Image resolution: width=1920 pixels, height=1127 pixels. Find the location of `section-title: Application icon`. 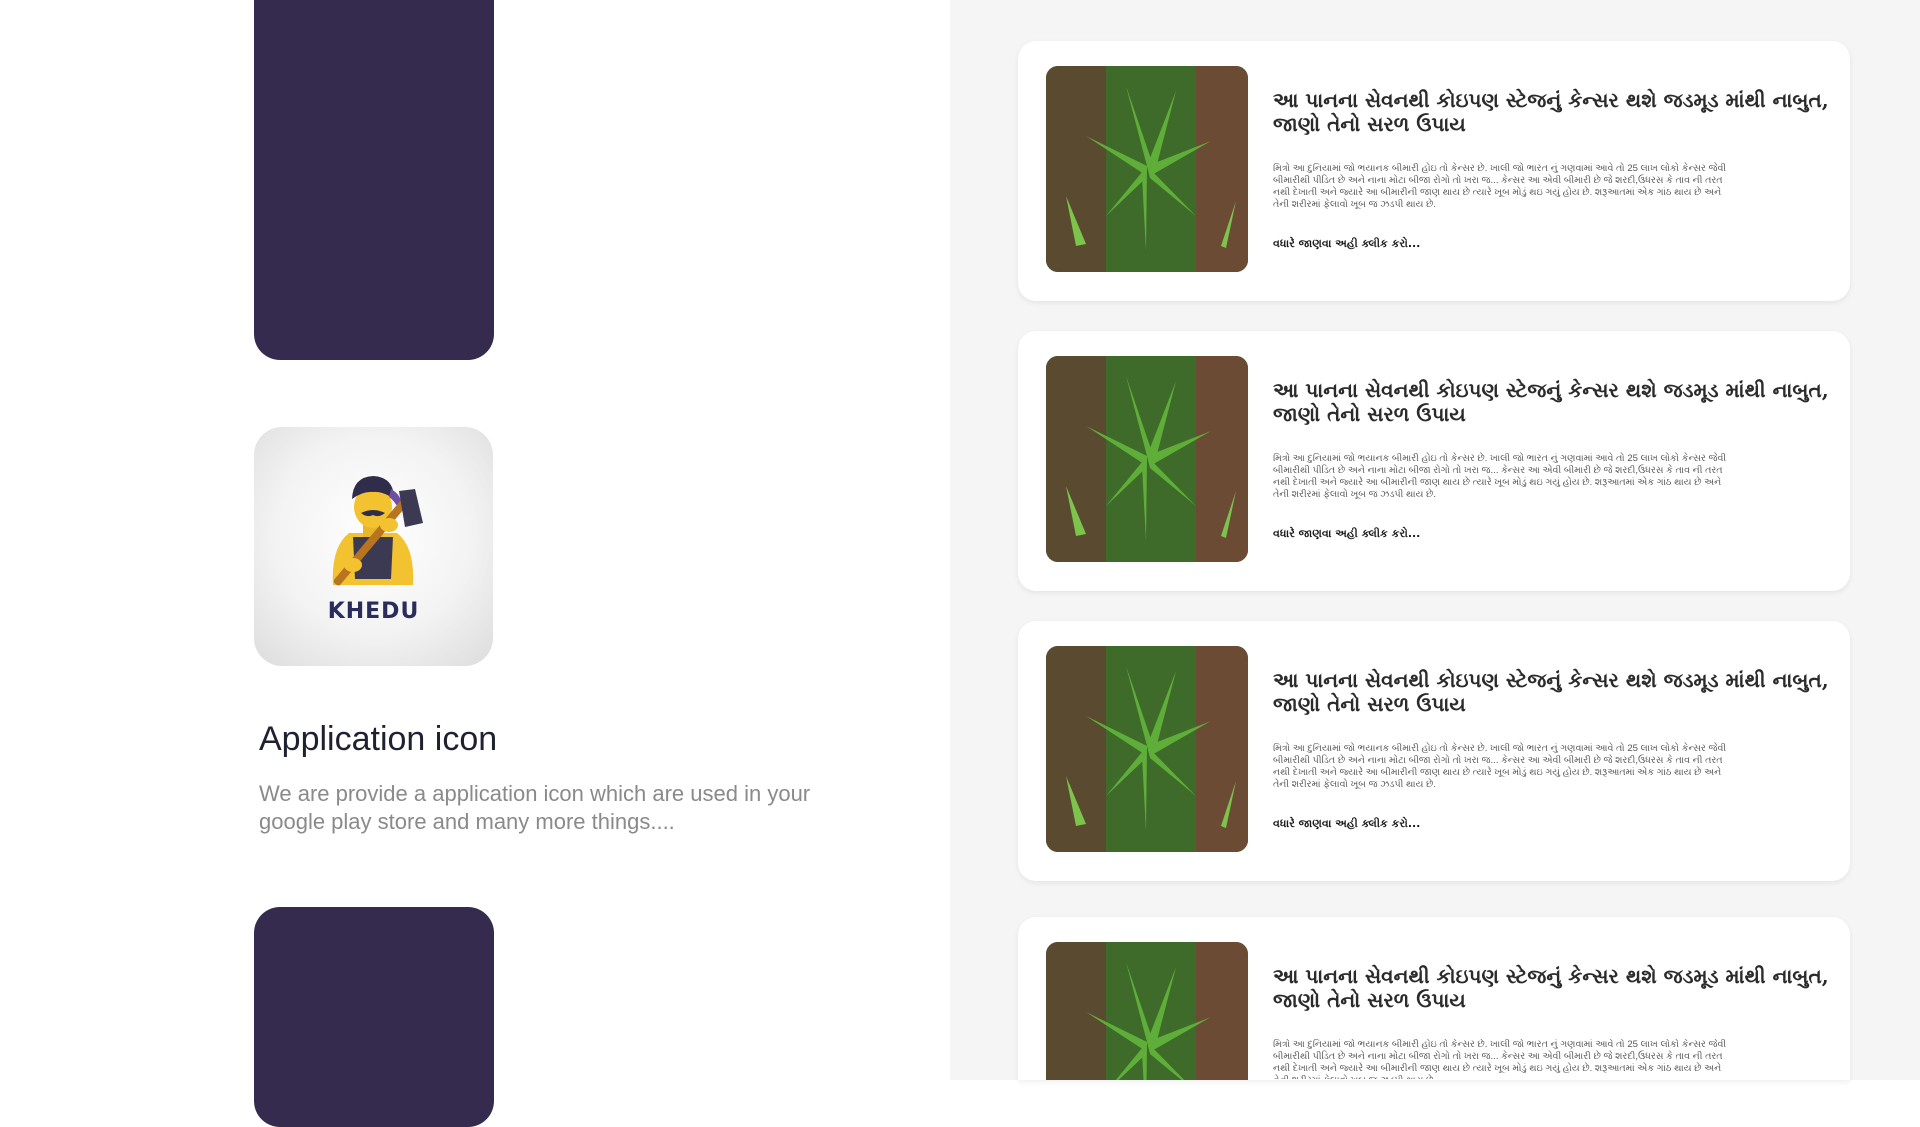

section-title: Application icon is located at coordinates (378, 739).